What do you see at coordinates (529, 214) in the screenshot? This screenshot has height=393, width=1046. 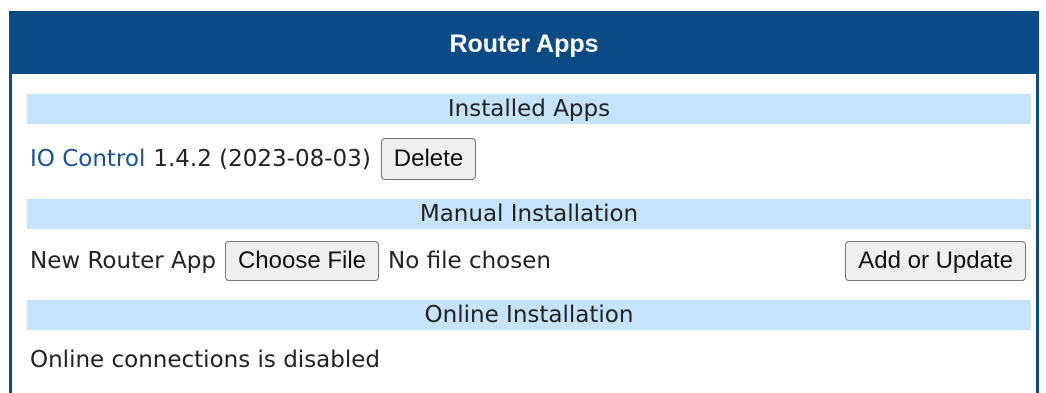 I see `manual-installation-header: Manual Installation` at bounding box center [529, 214].